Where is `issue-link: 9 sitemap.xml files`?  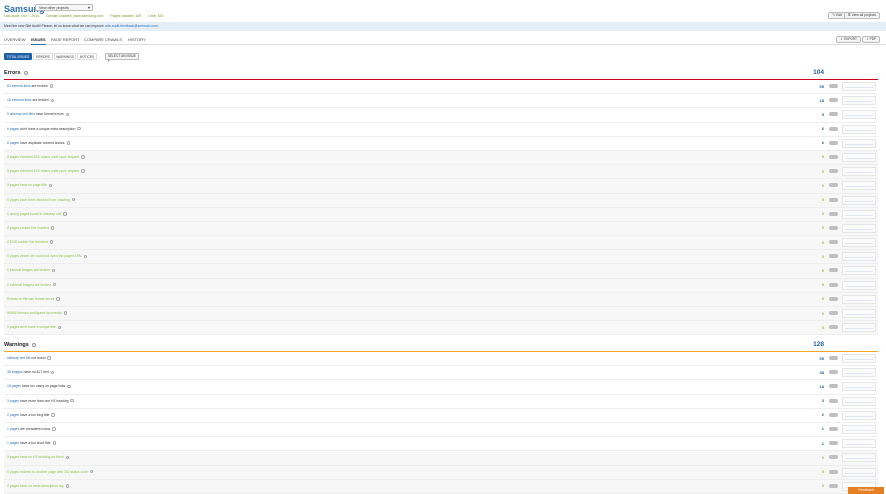
issue-link: 9 sitemap.xml files is located at coordinates (21, 114).